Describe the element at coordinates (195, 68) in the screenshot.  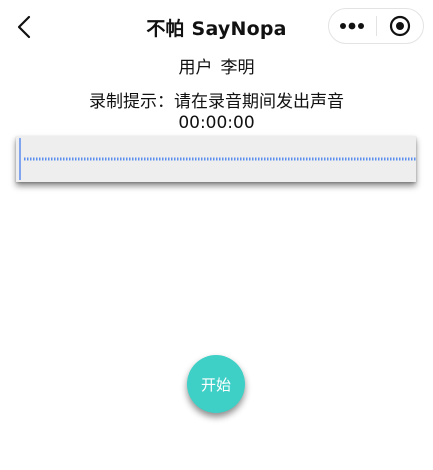
I see `user-label: 用户` at that location.